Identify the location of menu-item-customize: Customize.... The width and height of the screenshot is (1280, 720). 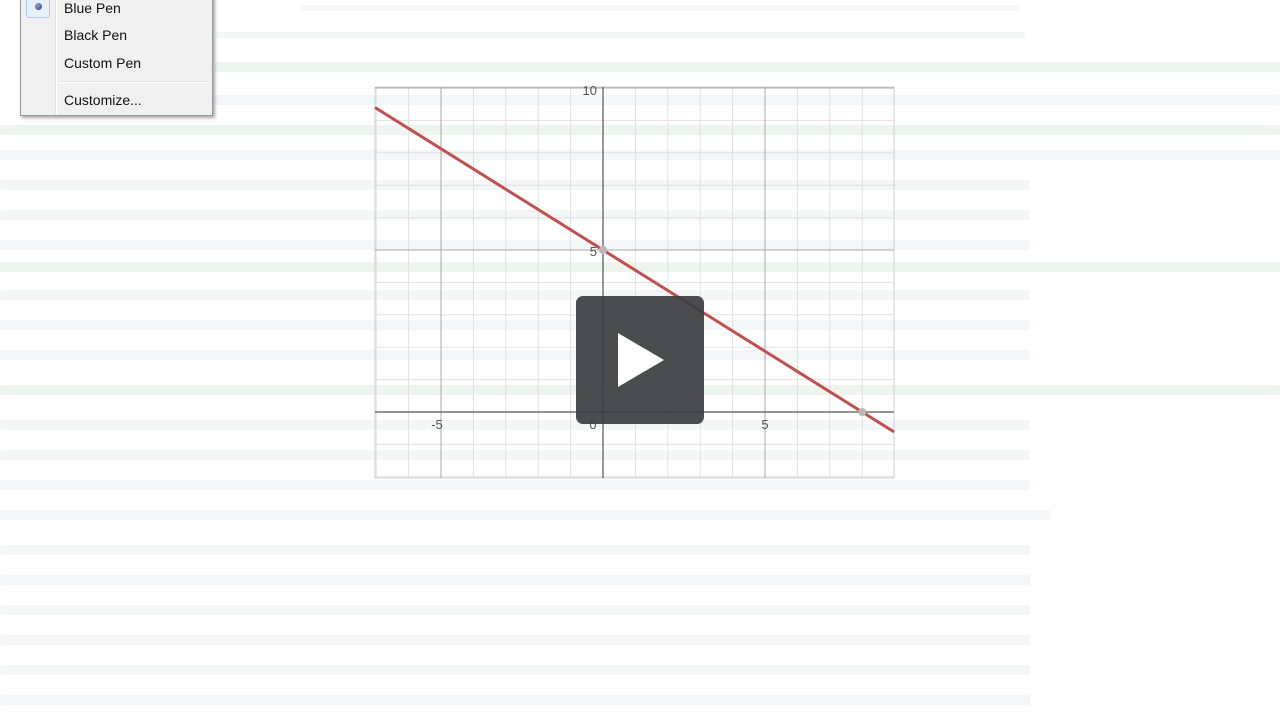
(116, 100).